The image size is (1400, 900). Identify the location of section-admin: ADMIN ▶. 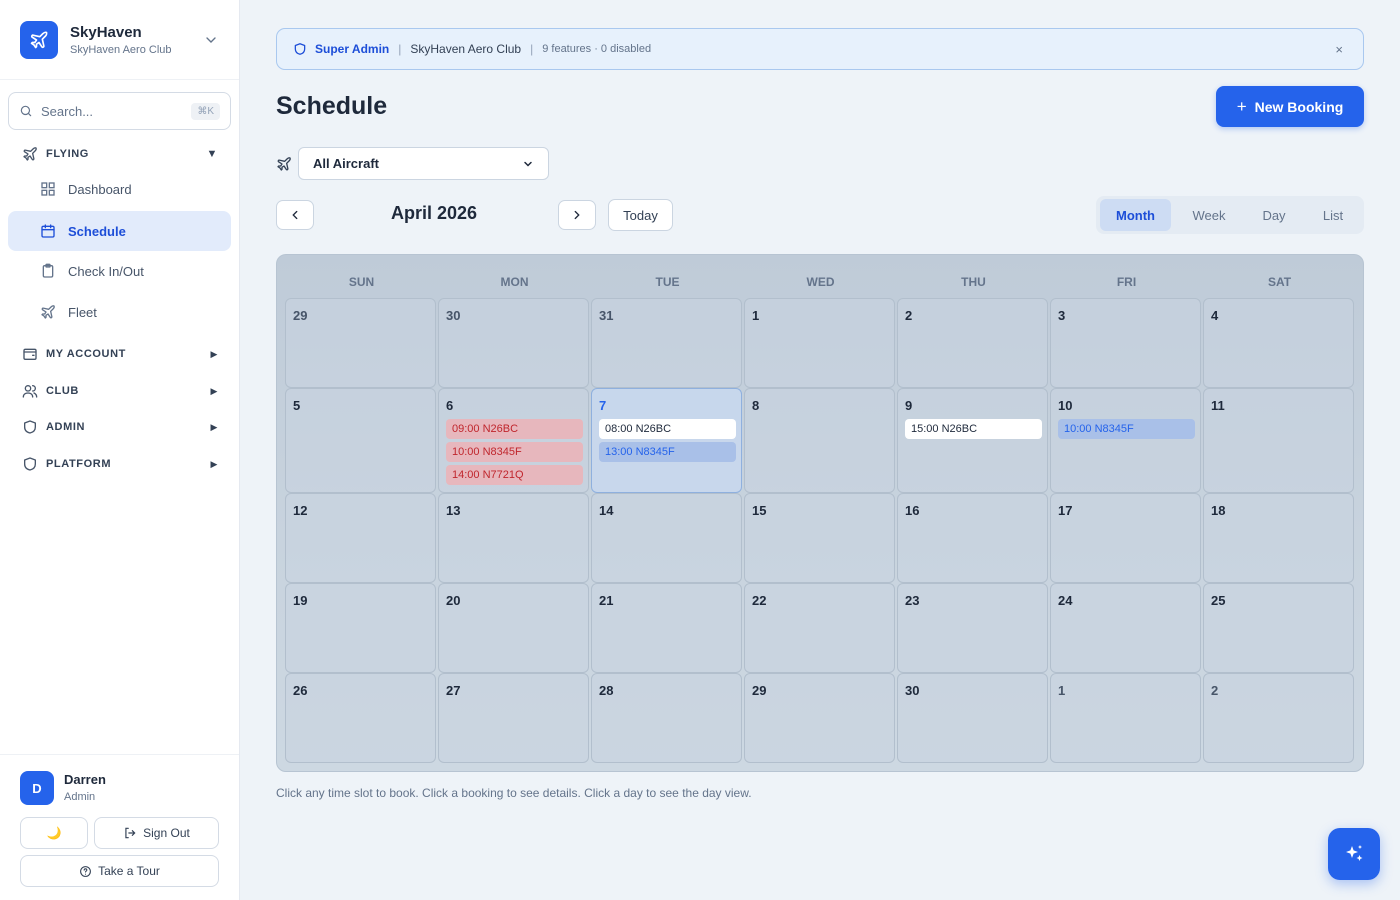
(120, 427).